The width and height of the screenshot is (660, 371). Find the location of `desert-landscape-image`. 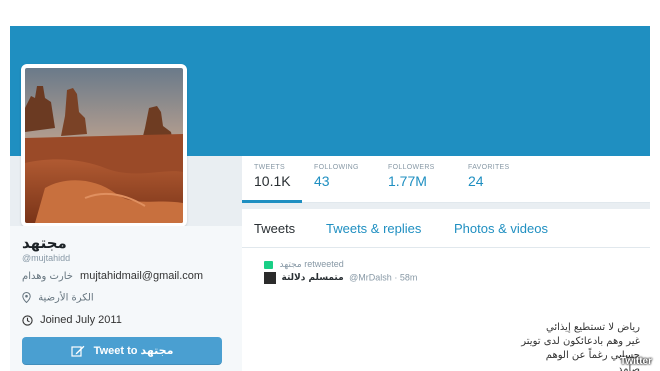

desert-landscape-image is located at coordinates (104, 145).